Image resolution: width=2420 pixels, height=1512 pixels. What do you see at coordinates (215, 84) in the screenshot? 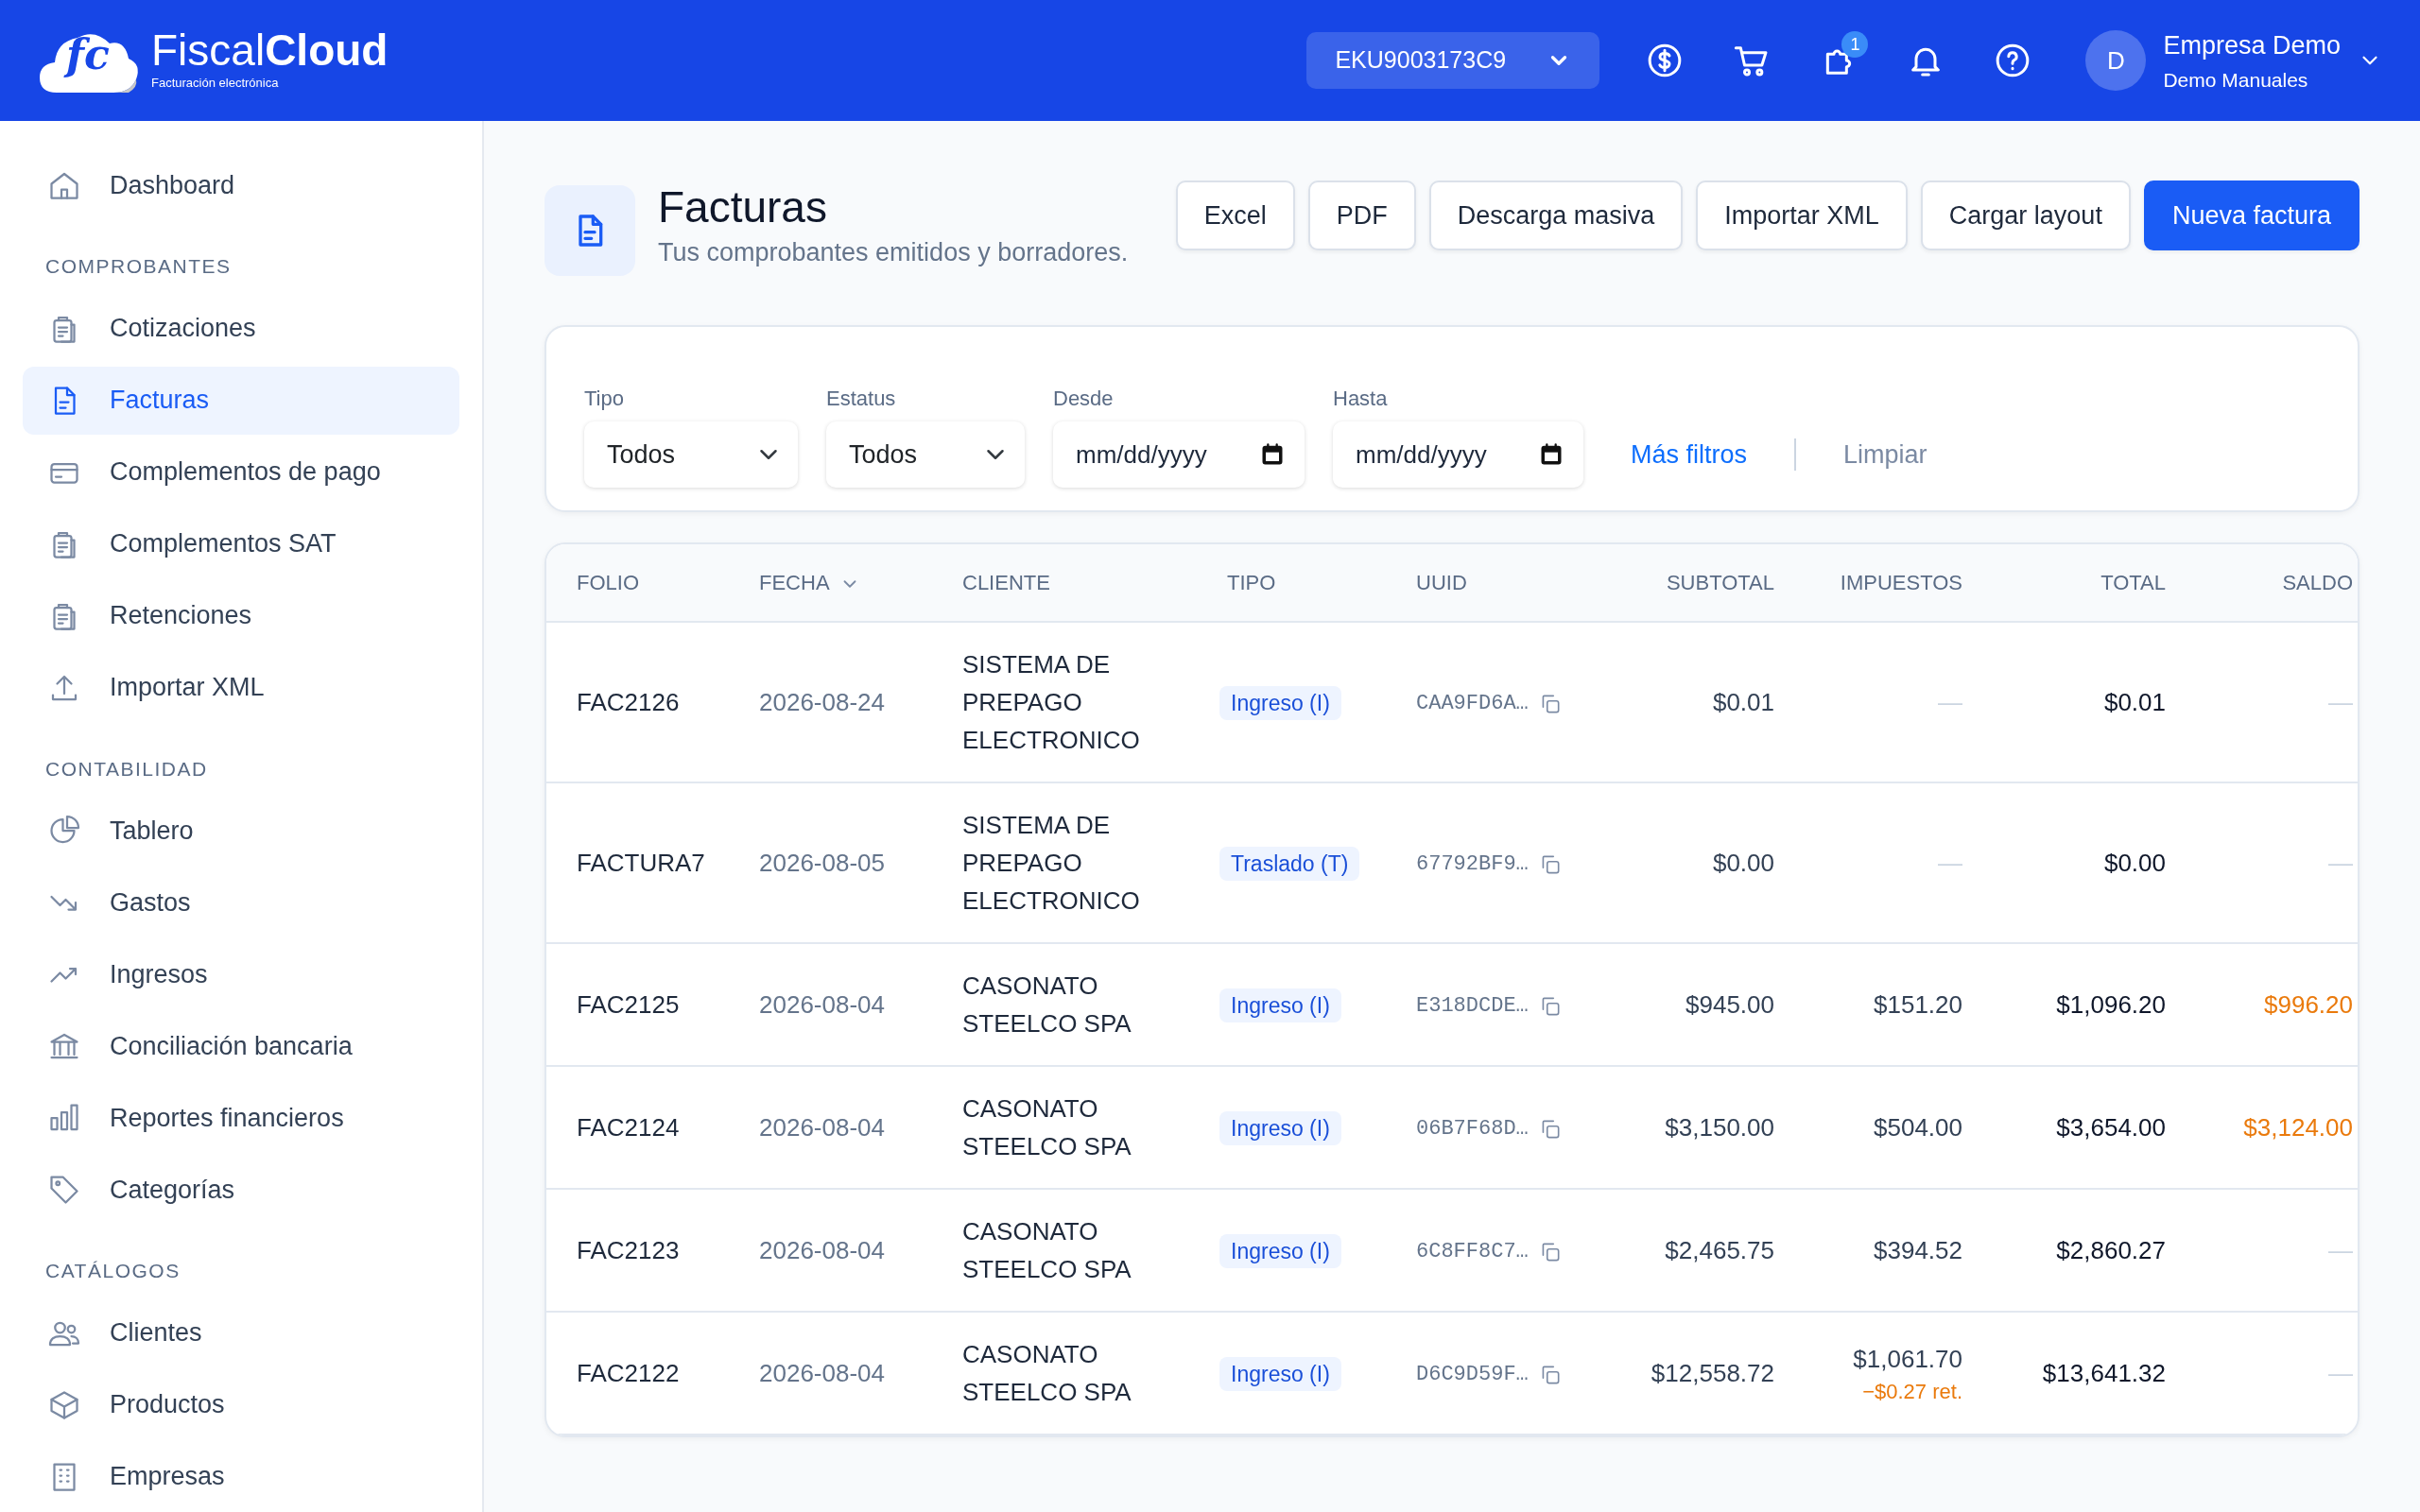
I see `brand-tagline: Facturación electrónica` at bounding box center [215, 84].